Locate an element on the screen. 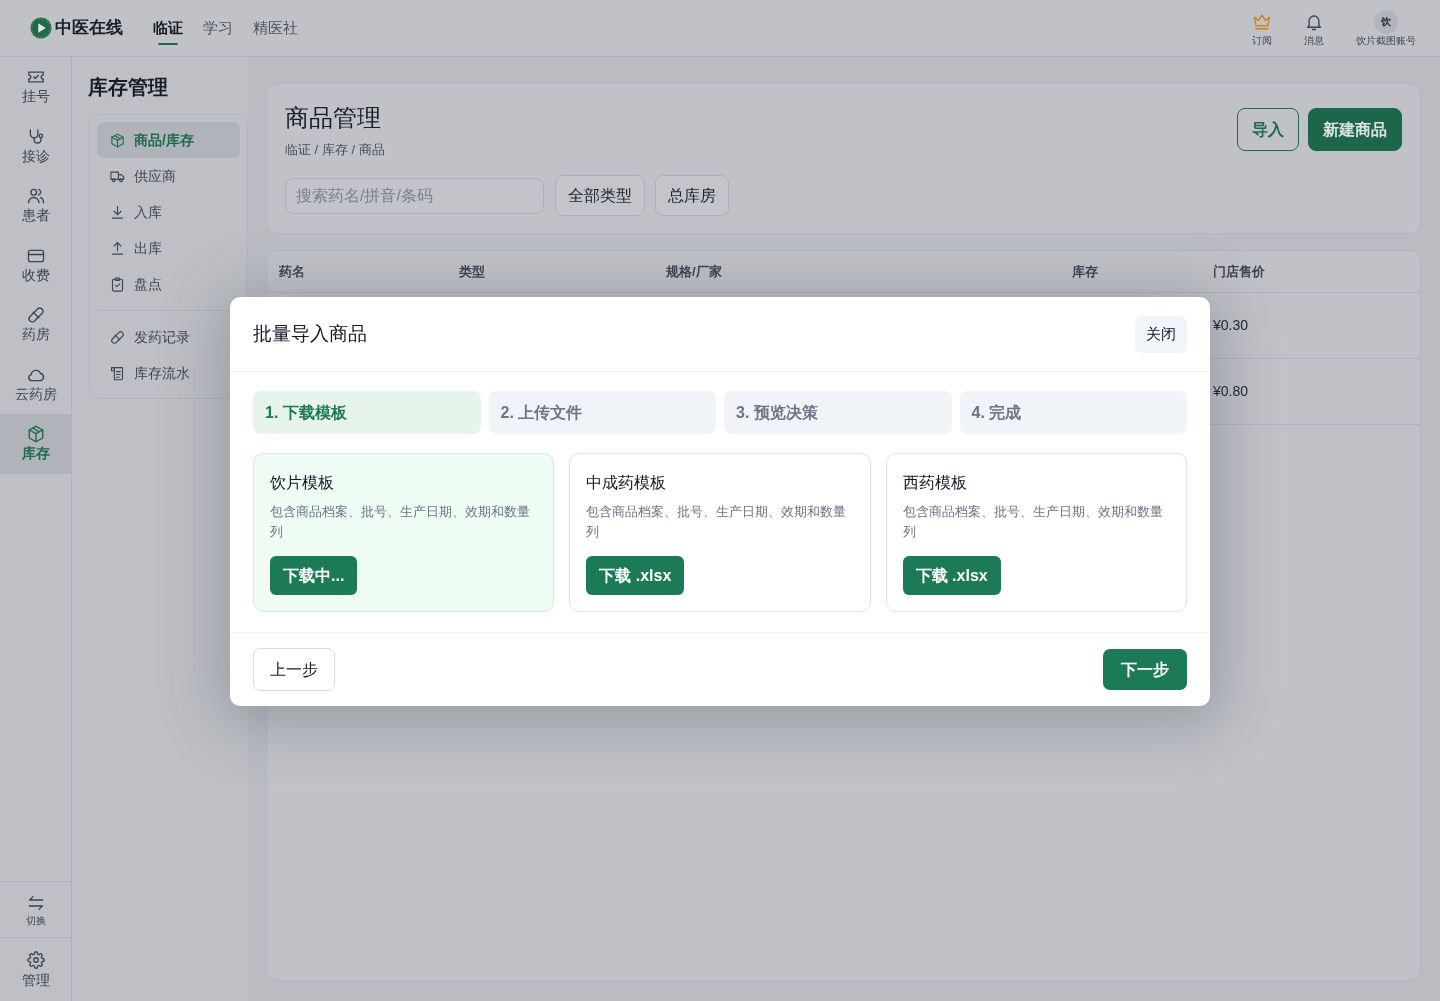  submenu-item: 入库 is located at coordinates (163, 212).